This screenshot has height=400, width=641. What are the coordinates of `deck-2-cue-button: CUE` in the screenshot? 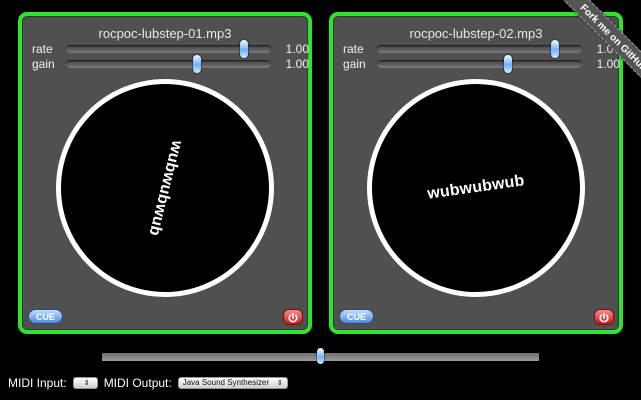 It's located at (356, 316).